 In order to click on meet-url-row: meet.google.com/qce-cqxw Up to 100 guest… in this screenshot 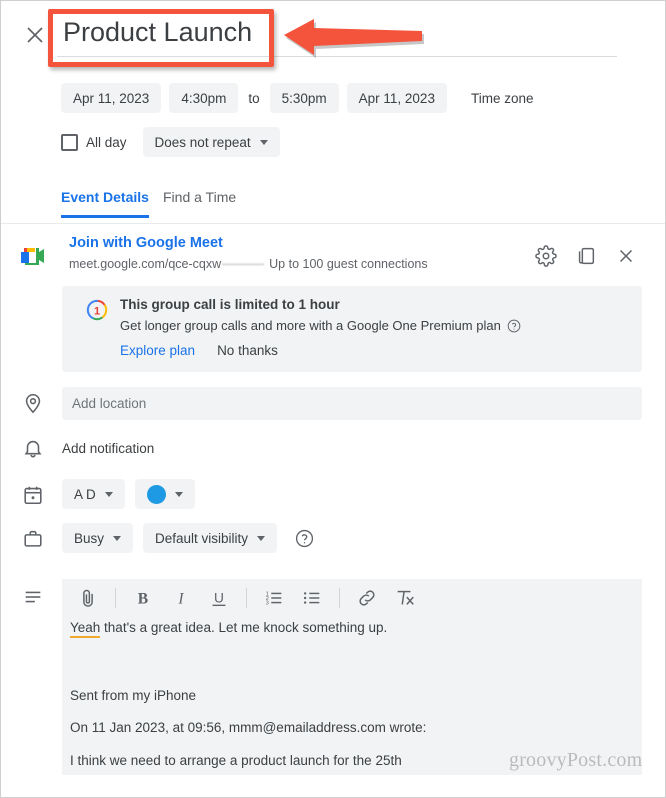, I will do `click(248, 264)`.